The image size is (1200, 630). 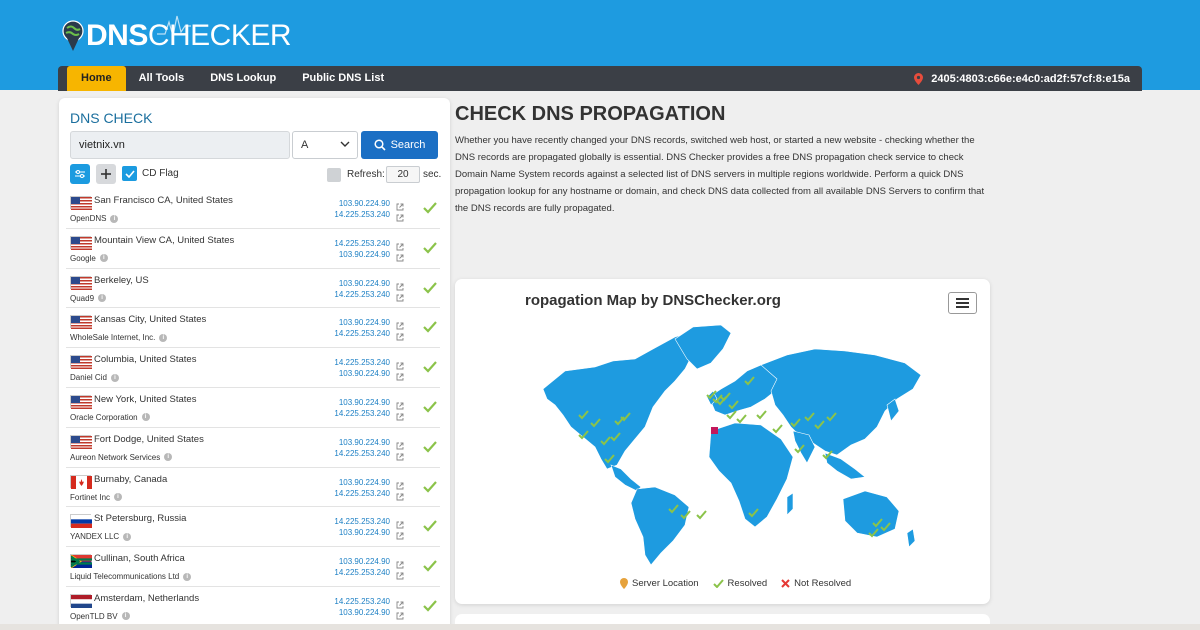 I want to click on ru-flag-icon, so click(x=81, y=521).